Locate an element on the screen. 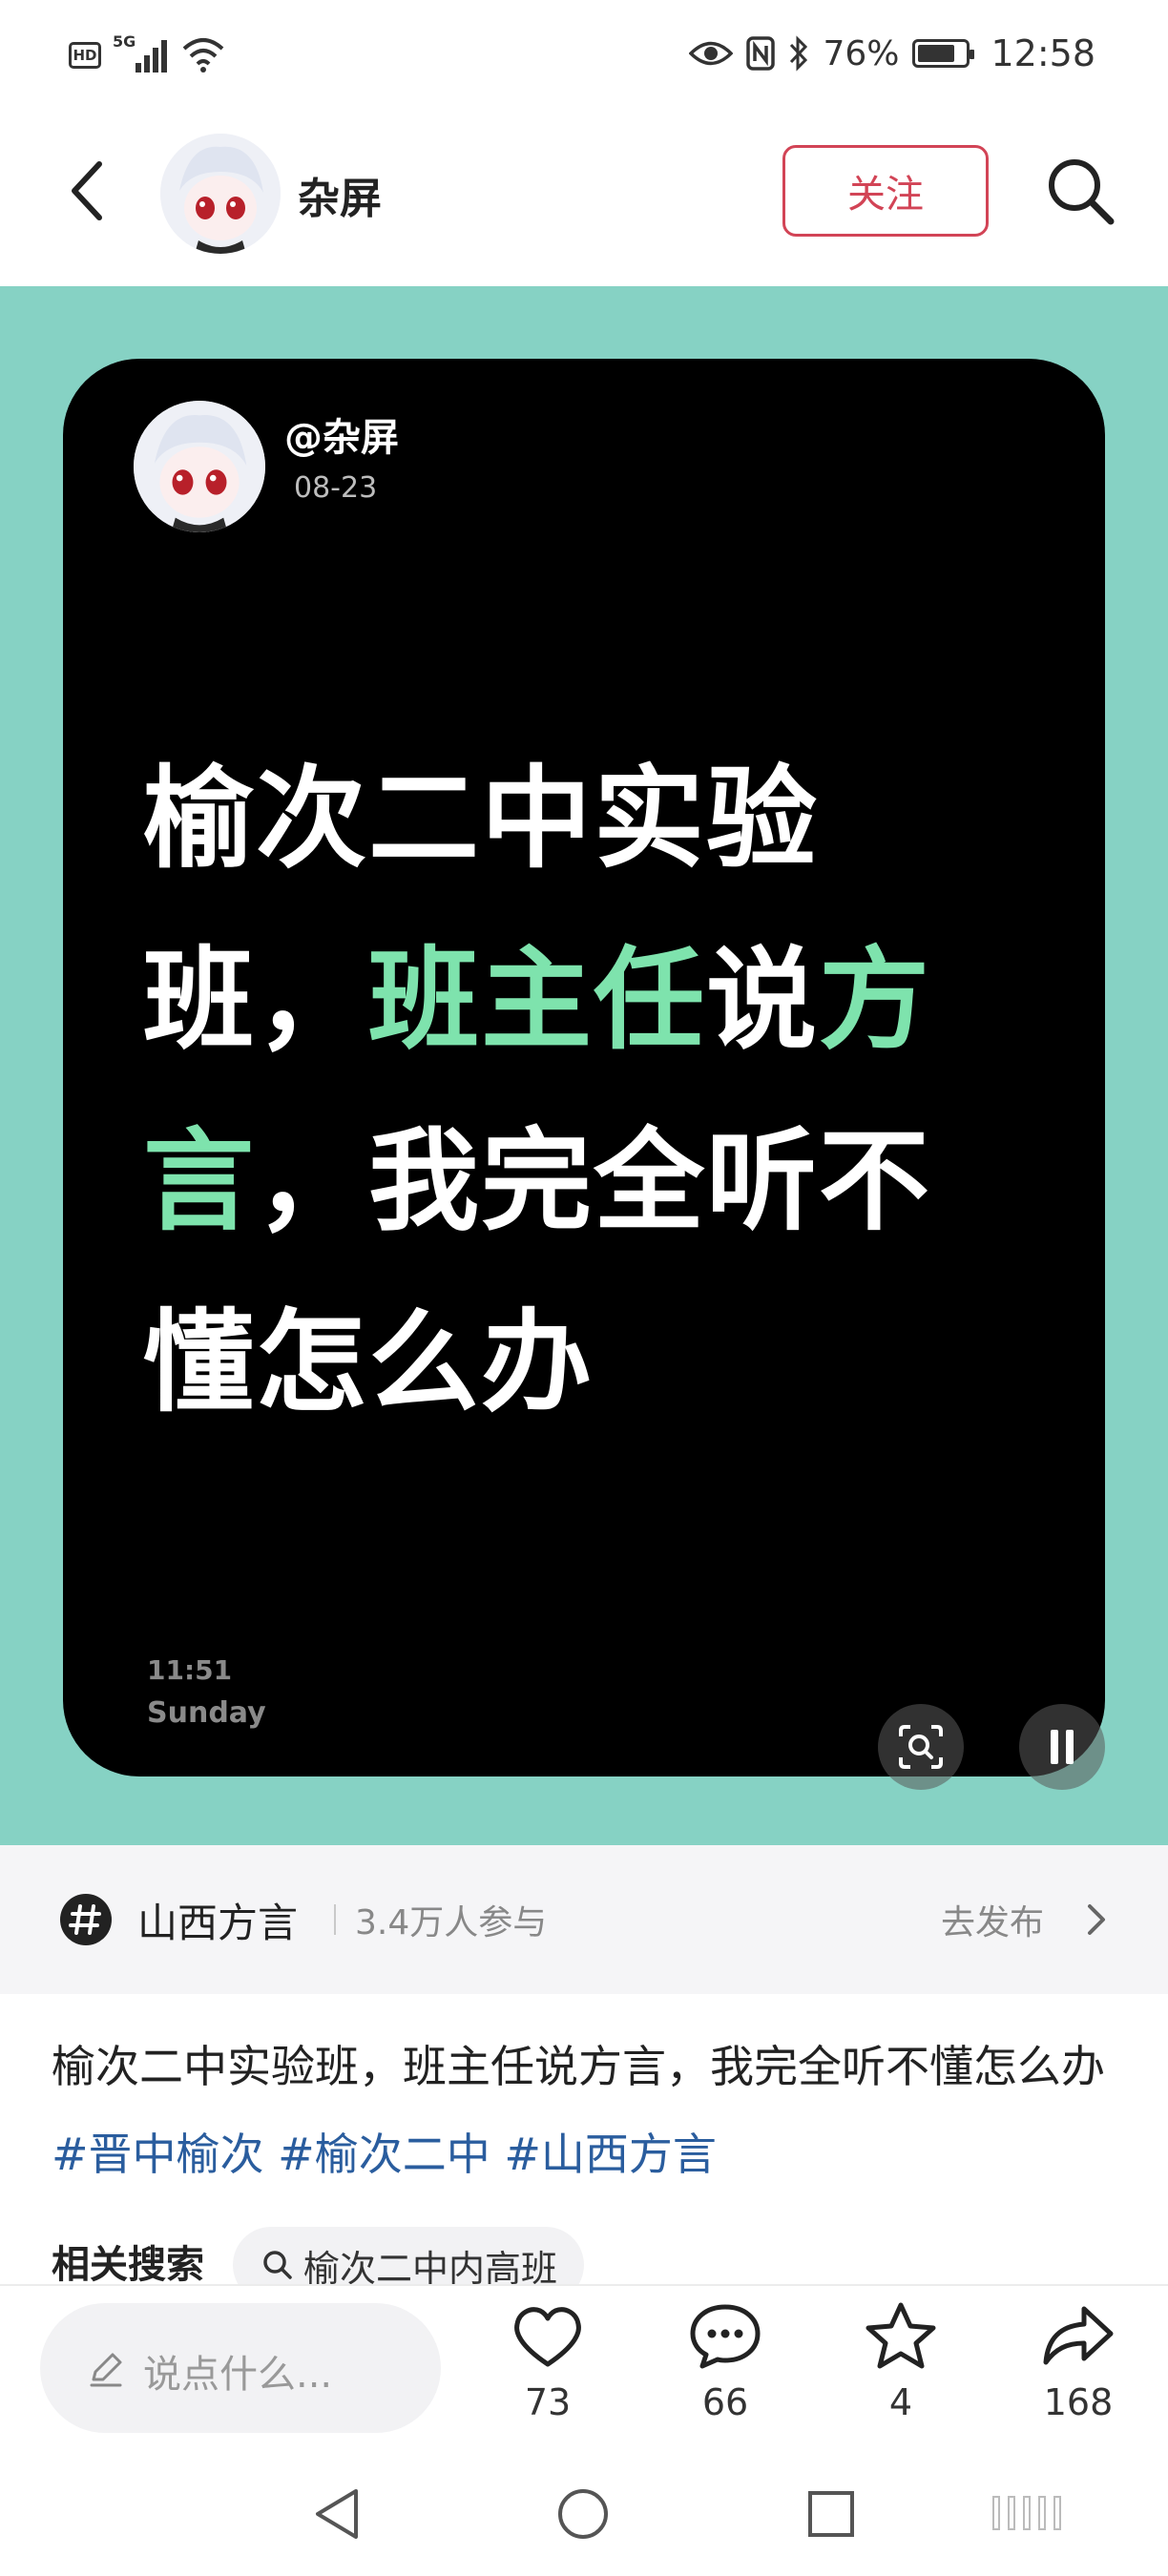  circle-home-icon is located at coordinates (583, 2514).